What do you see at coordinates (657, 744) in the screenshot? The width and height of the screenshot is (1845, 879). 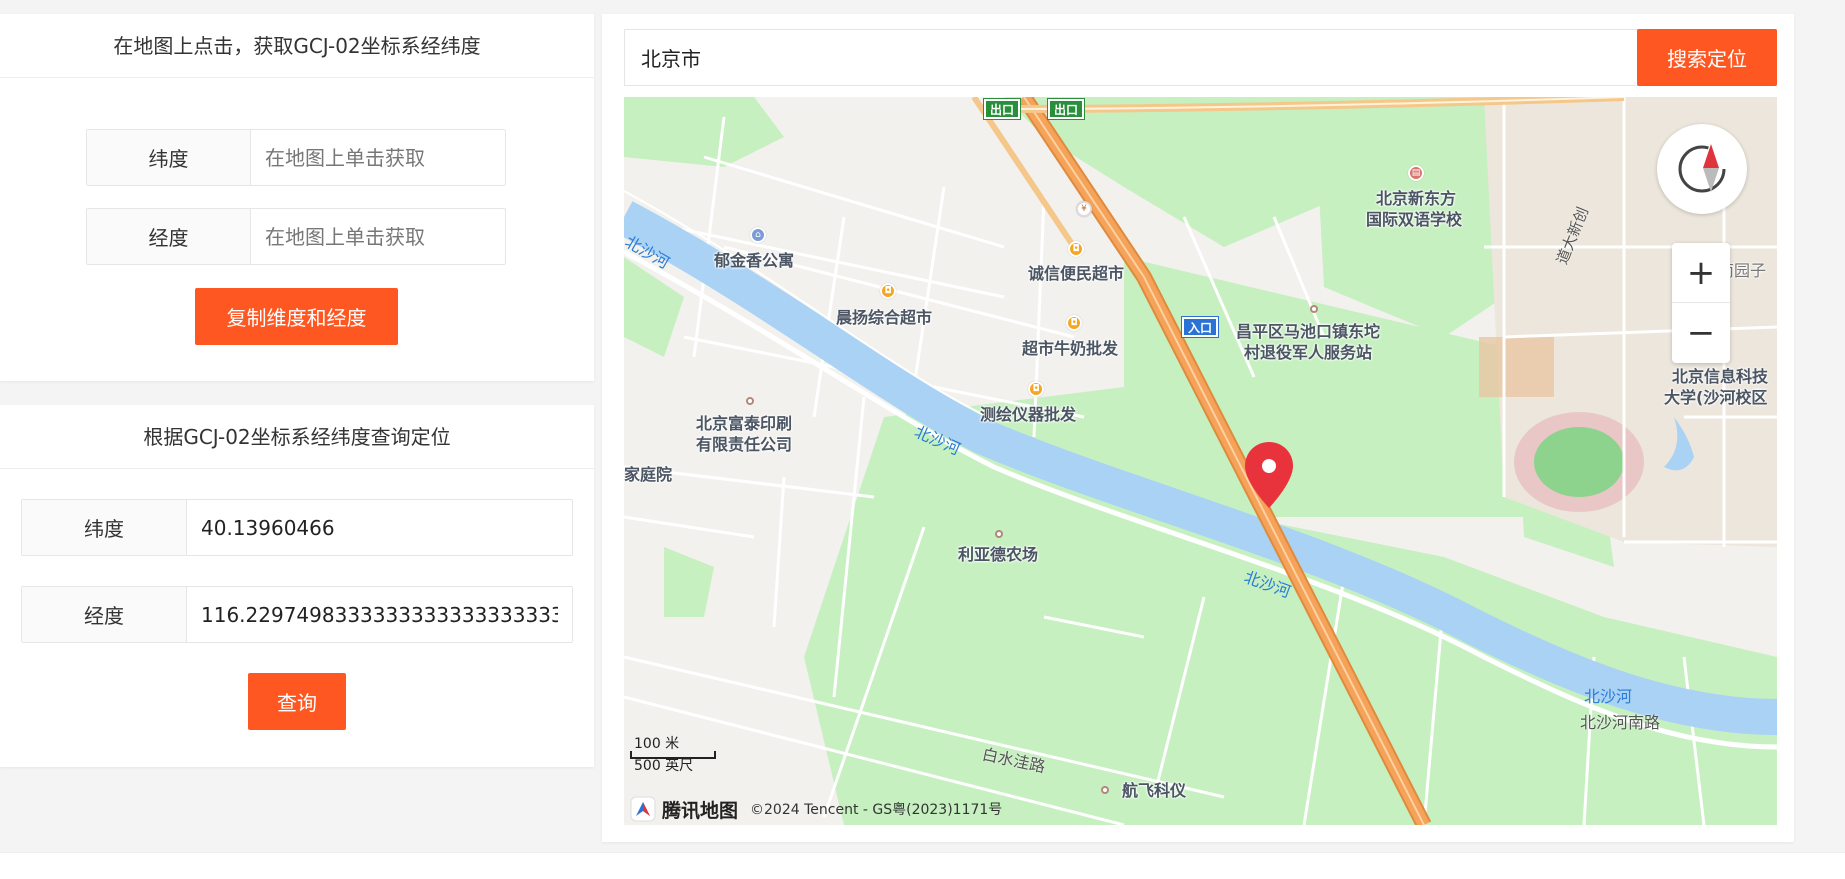 I see `scale-metric: 100 米` at bounding box center [657, 744].